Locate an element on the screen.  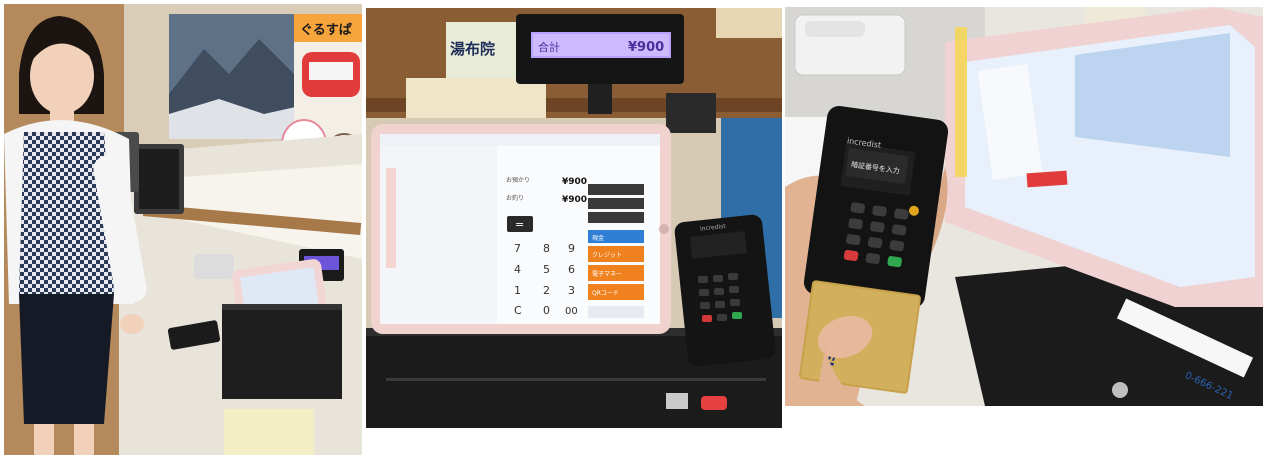
payment-button-label: 電子マネー is located at coordinates (607, 274).